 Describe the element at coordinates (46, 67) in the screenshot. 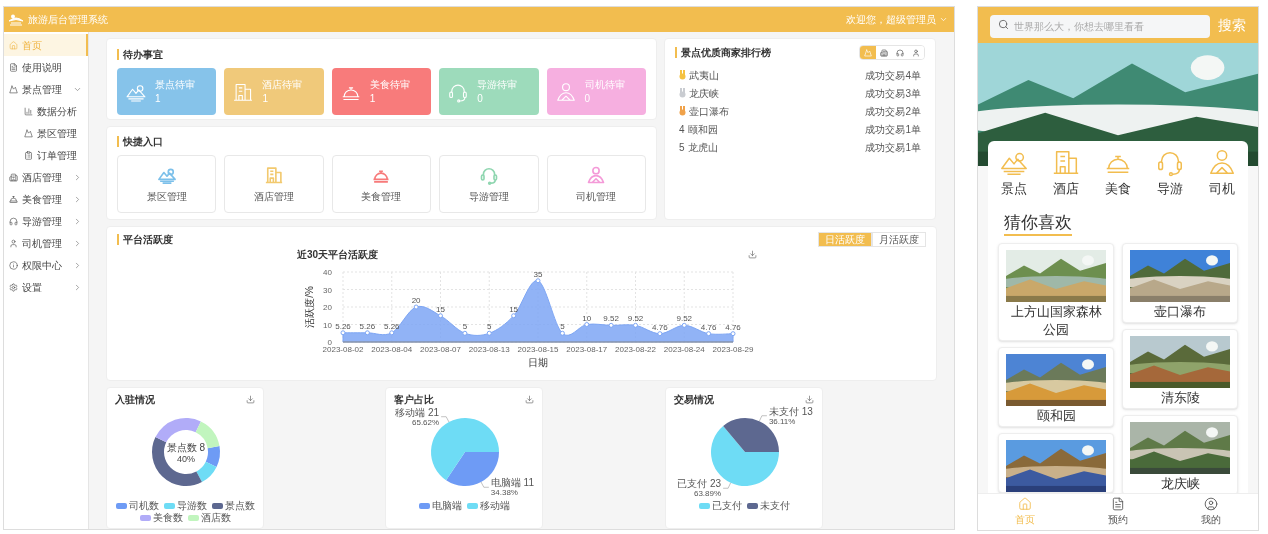

I see `sidebar-item: 使用说明` at that location.